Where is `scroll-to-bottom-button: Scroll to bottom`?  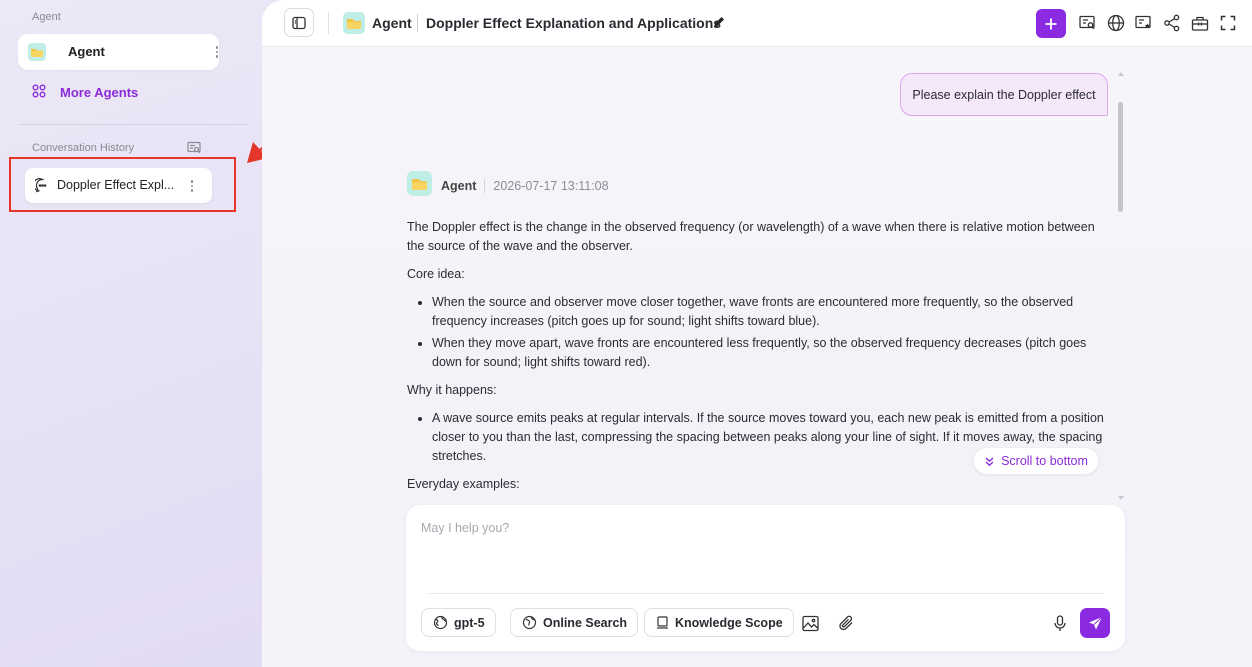 scroll-to-bottom-button: Scroll to bottom is located at coordinates (1036, 461).